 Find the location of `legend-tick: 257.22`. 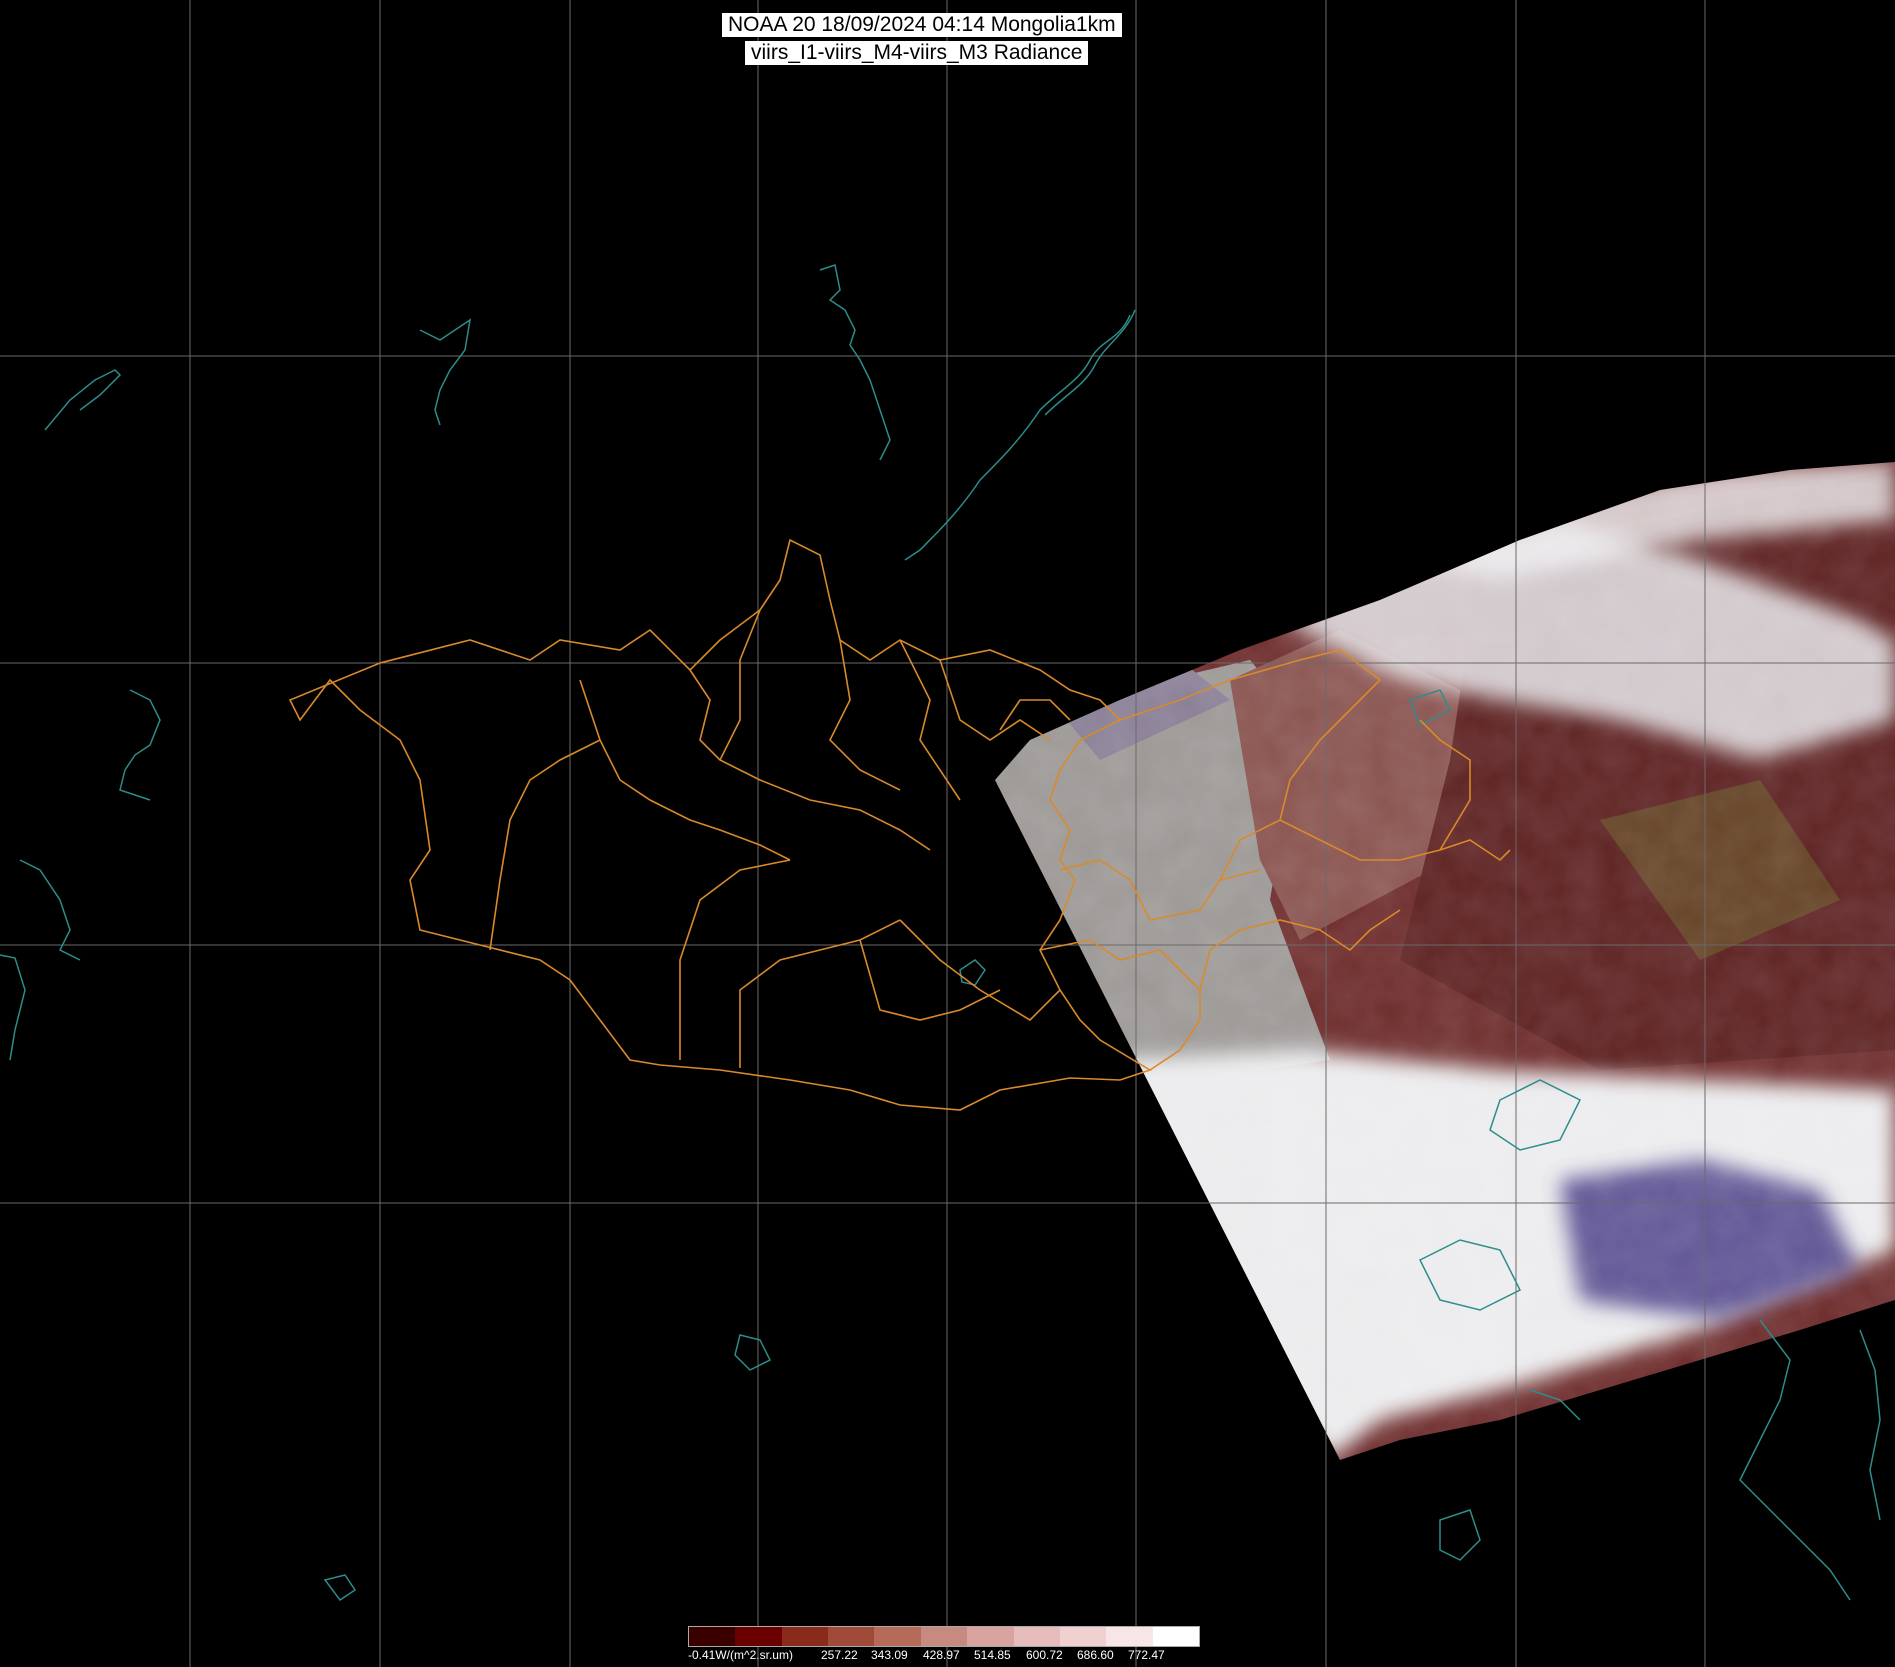

legend-tick: 257.22 is located at coordinates (839, 1655).